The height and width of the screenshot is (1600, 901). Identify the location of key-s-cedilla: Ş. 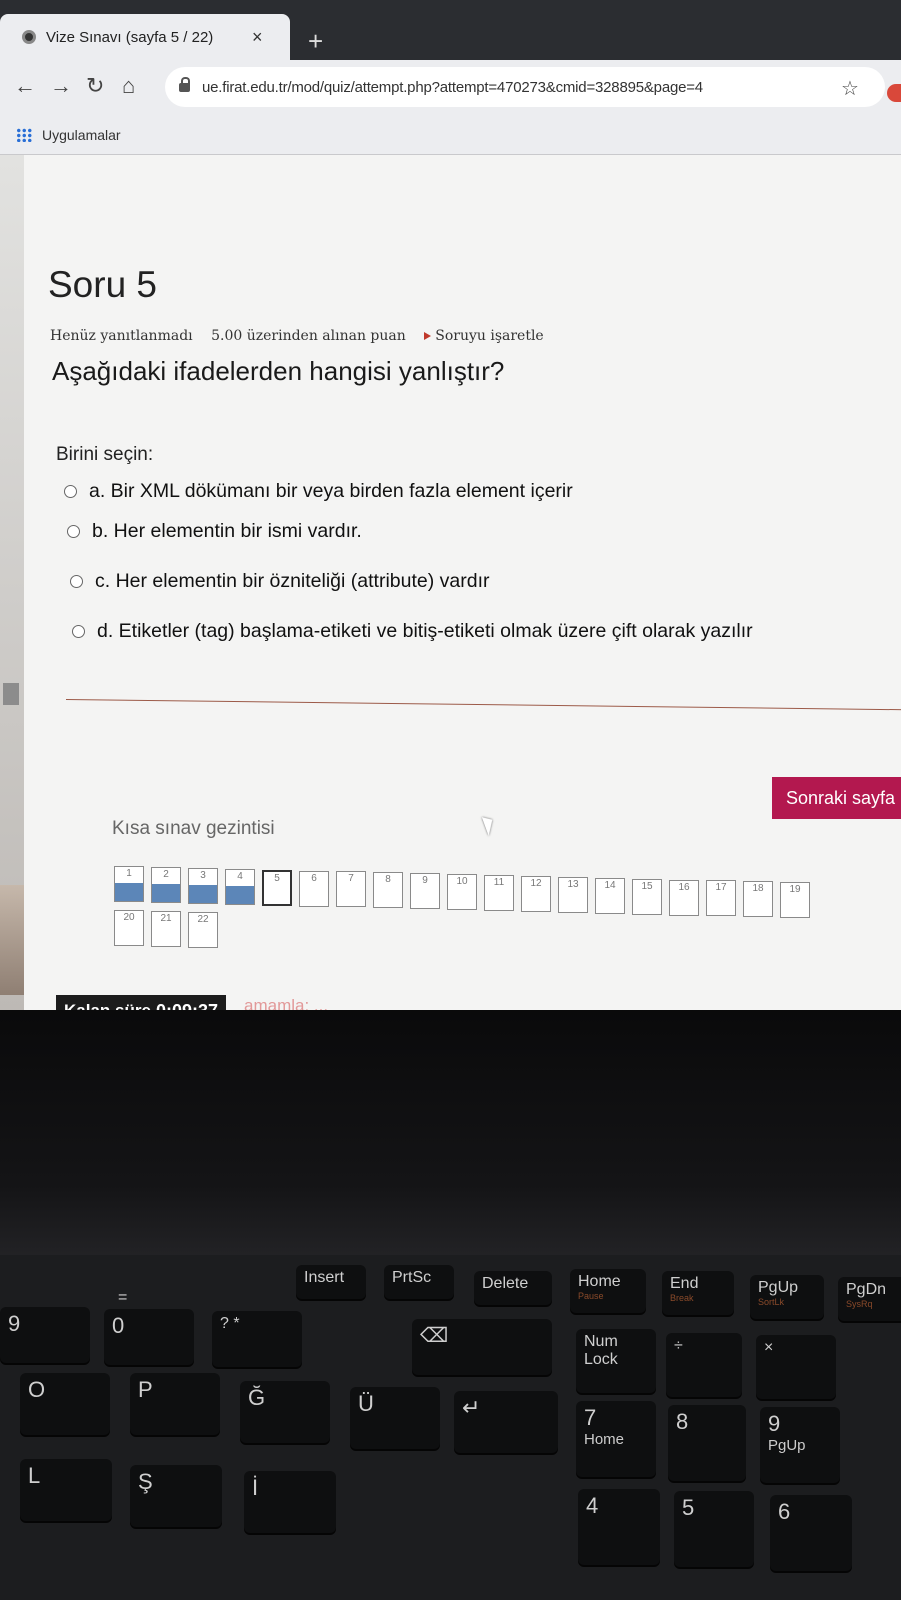
(176, 1496).